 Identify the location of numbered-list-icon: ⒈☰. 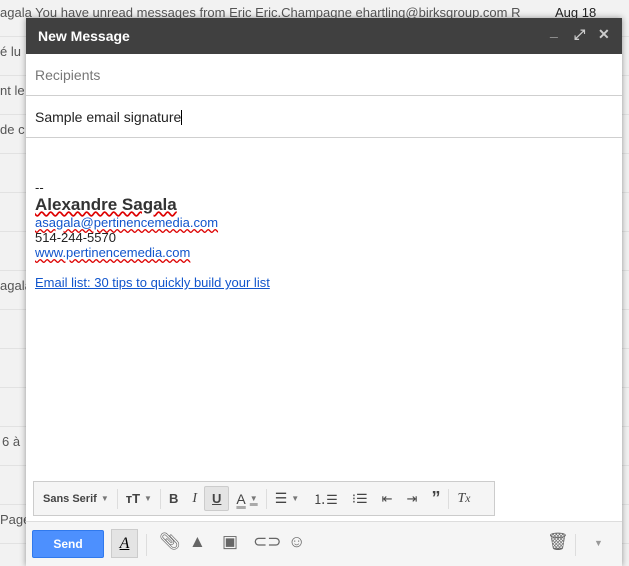
(325, 498).